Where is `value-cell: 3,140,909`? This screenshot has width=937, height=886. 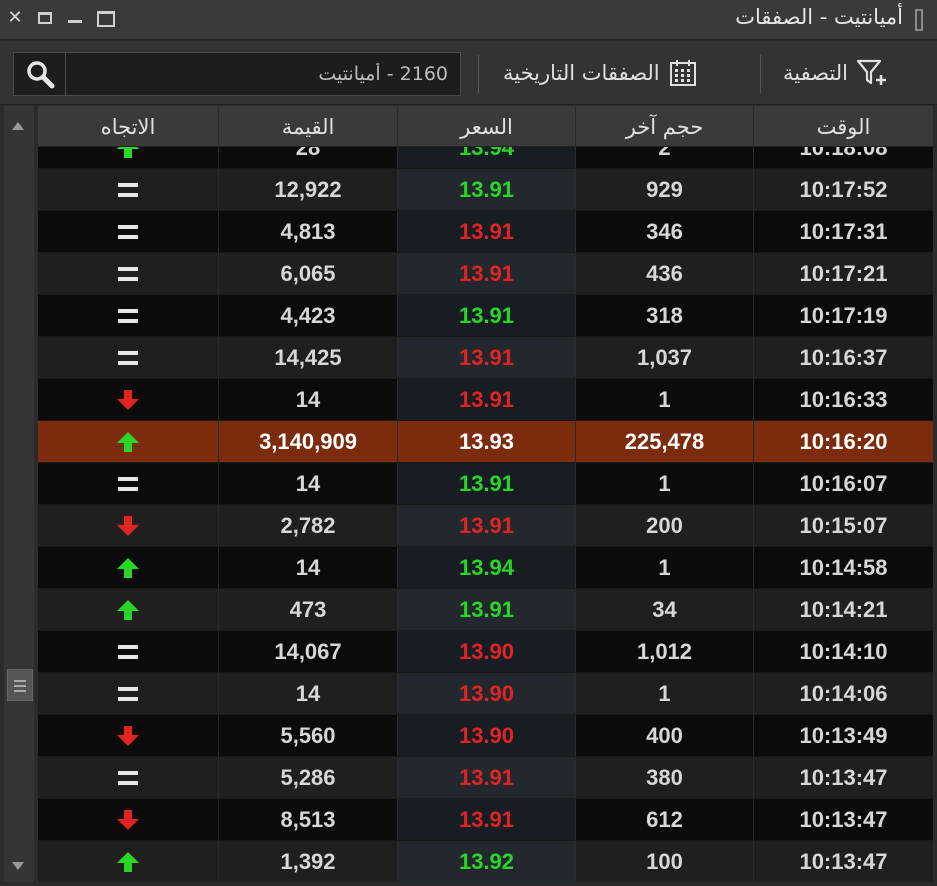
value-cell: 3,140,909 is located at coordinates (308, 441).